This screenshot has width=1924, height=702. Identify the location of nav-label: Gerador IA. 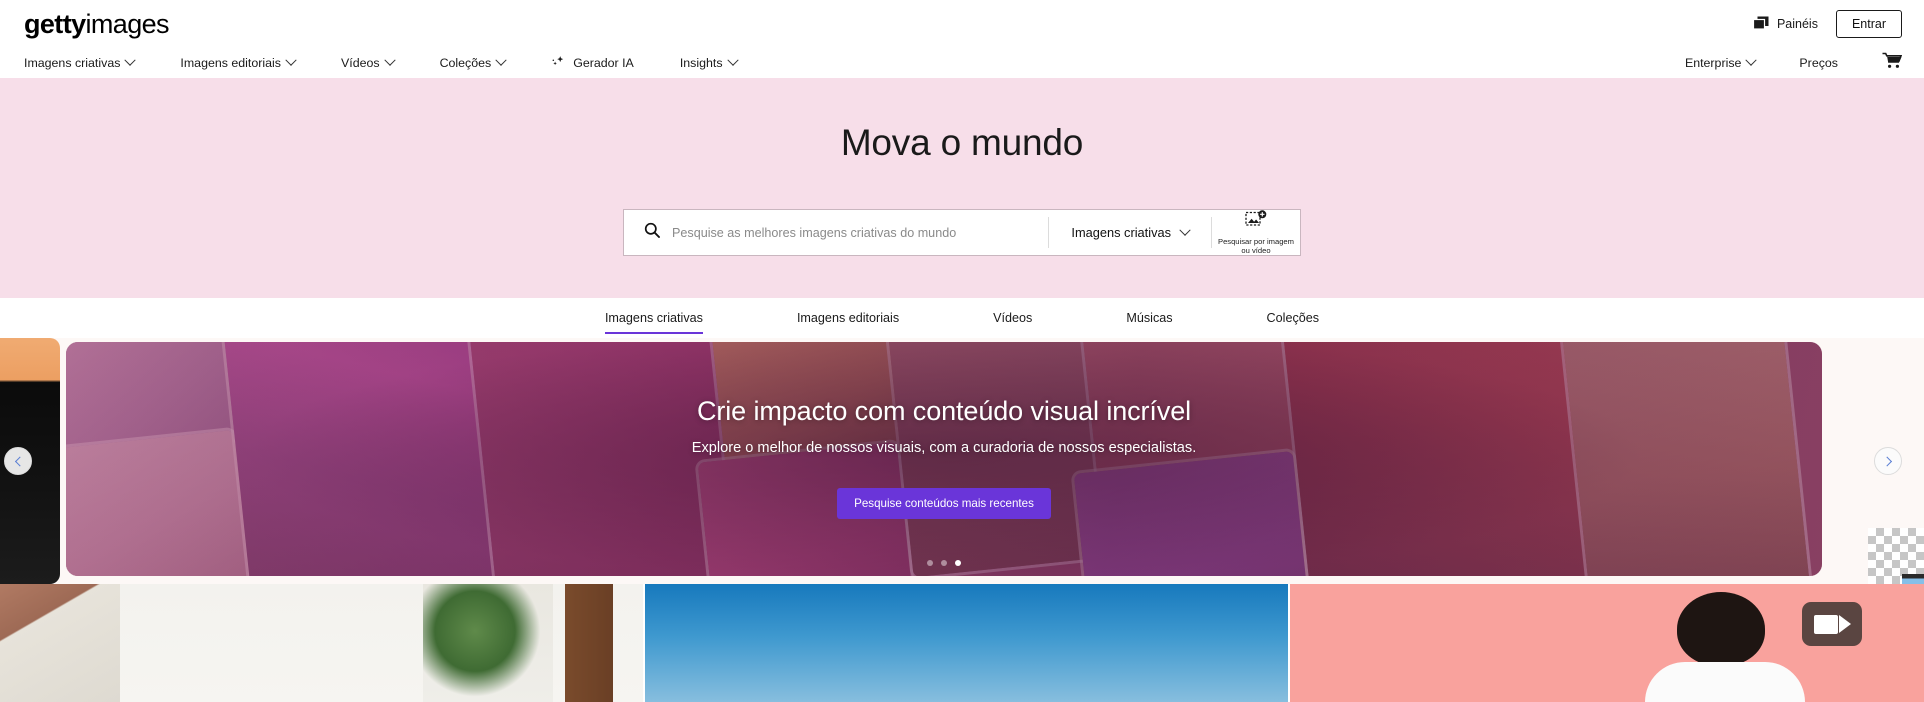
(603, 63).